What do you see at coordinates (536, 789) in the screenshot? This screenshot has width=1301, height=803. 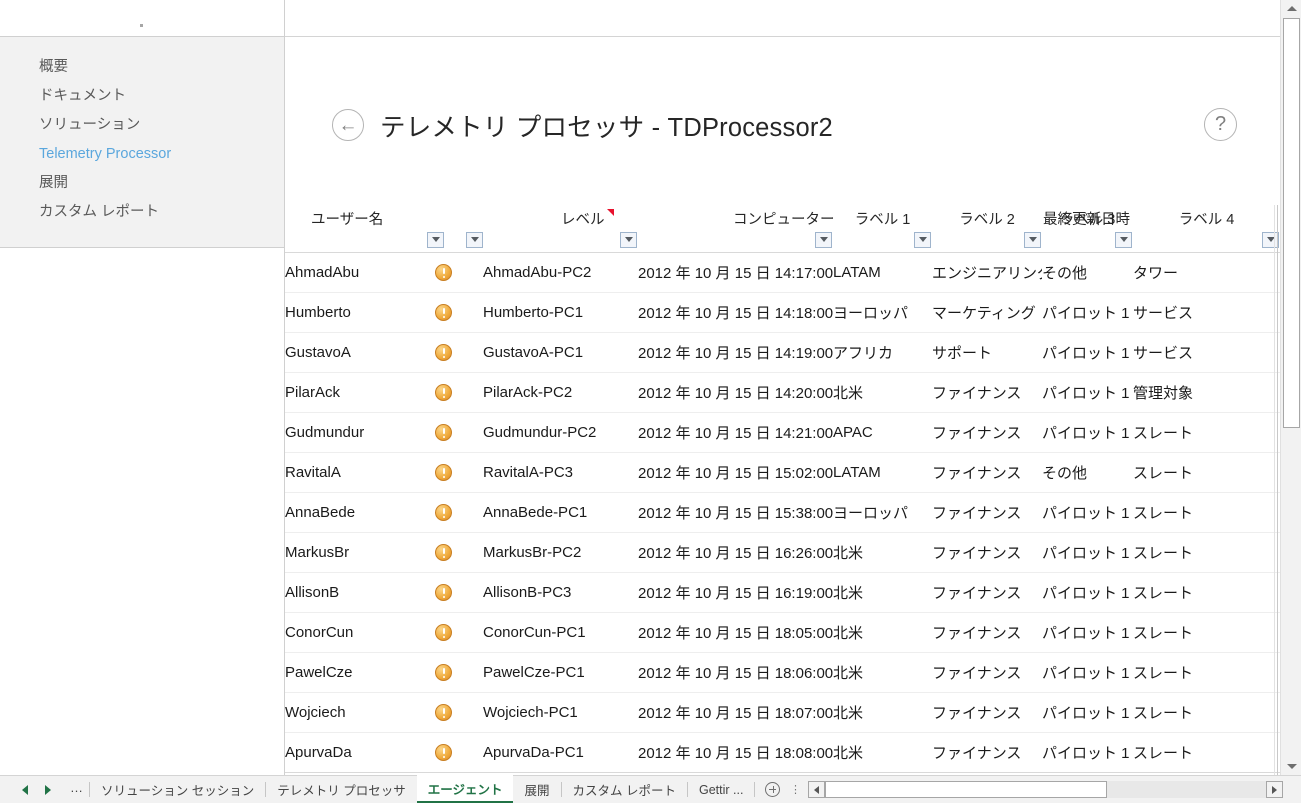 I see `sheet-tab-4: 展開` at bounding box center [536, 789].